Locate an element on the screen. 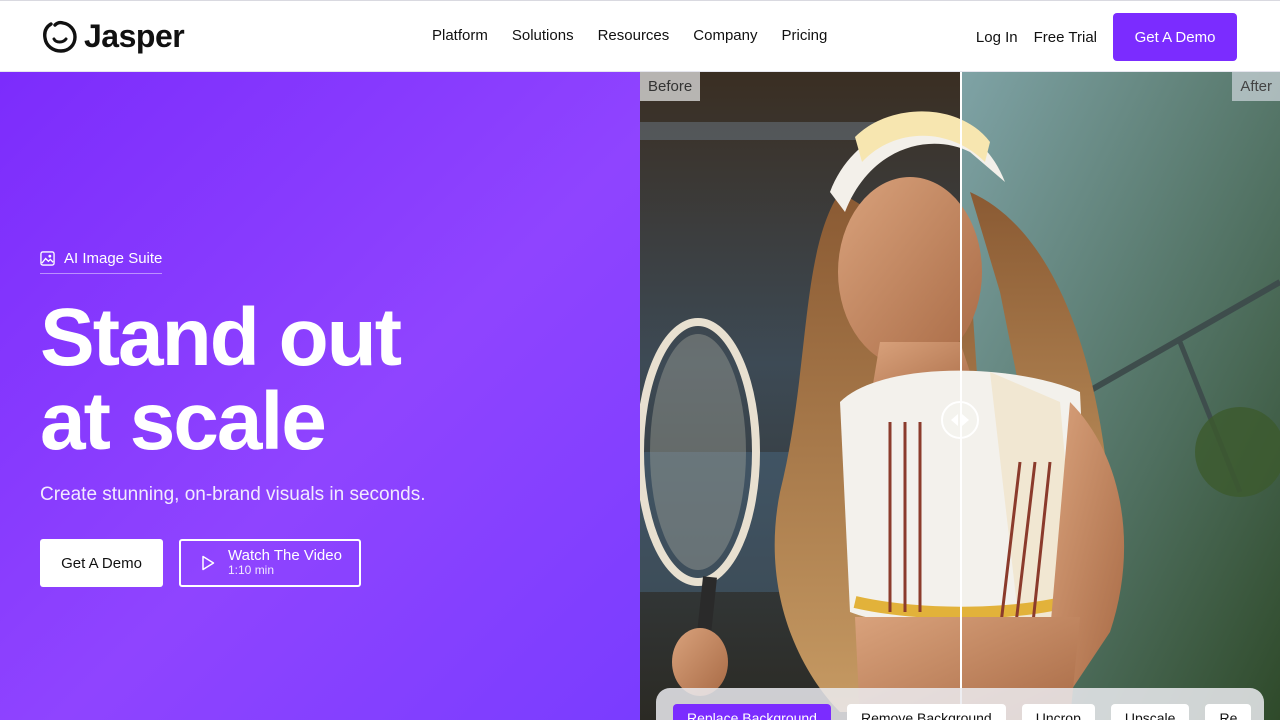 The width and height of the screenshot is (1280, 720). hero-get-demo-button: Get A Demo is located at coordinates (101, 563).